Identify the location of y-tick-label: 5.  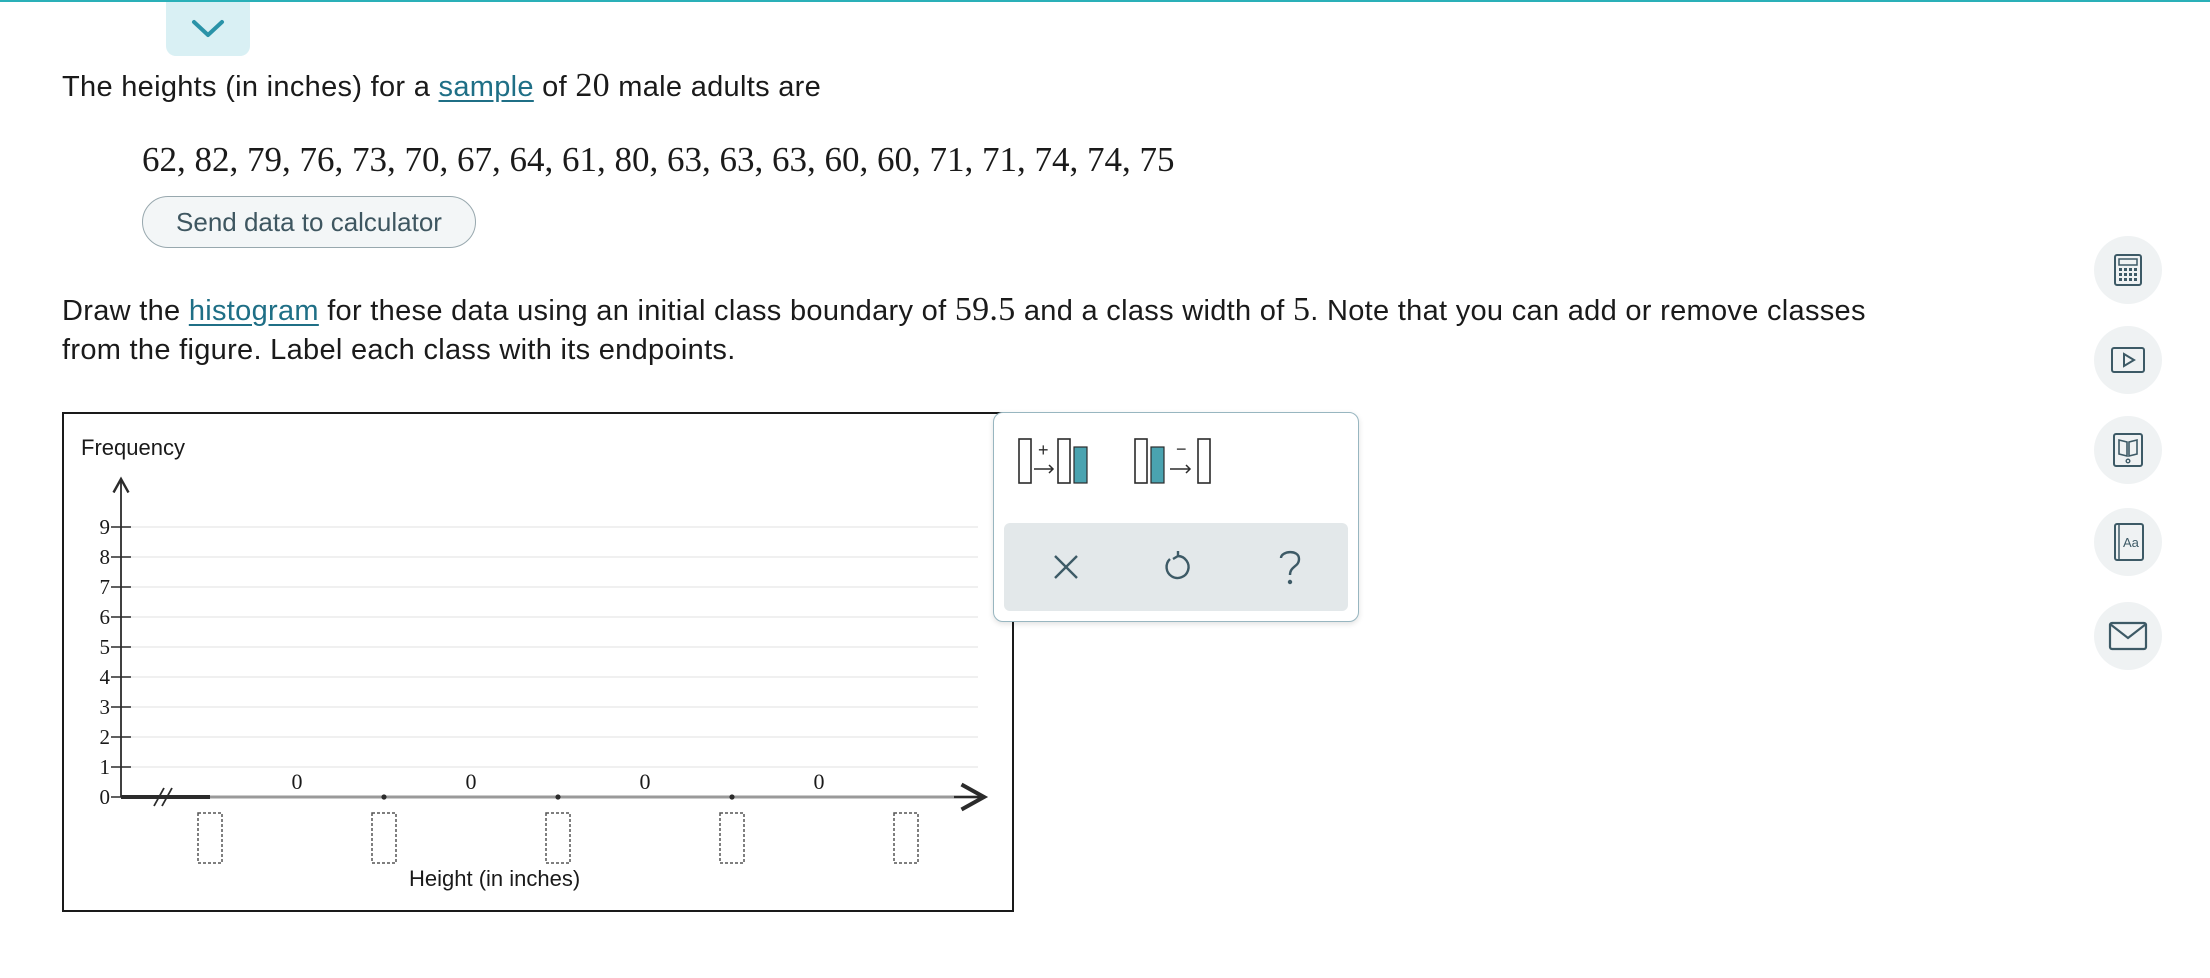
(105, 647).